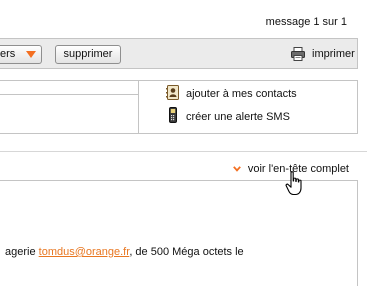 This screenshot has width=367, height=286. What do you see at coordinates (22, 252) in the screenshot?
I see `message-text-before: agerie` at bounding box center [22, 252].